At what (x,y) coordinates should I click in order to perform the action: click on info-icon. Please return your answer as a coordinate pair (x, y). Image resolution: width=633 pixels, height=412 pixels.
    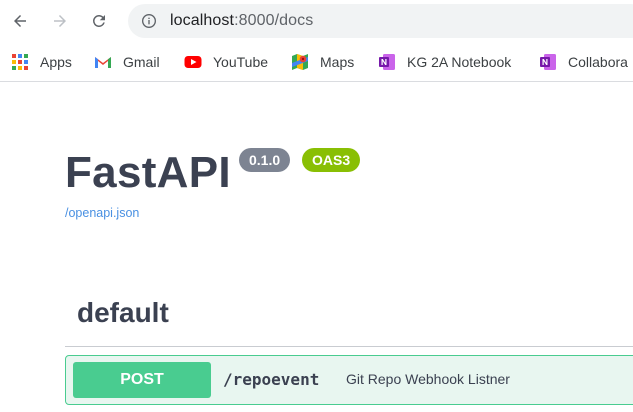
    Looking at the image, I should click on (149, 21).